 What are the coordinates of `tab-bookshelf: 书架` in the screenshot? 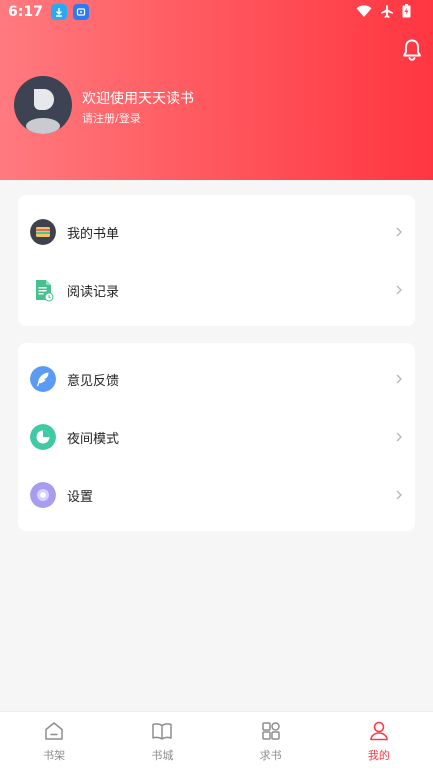 It's located at (54, 741).